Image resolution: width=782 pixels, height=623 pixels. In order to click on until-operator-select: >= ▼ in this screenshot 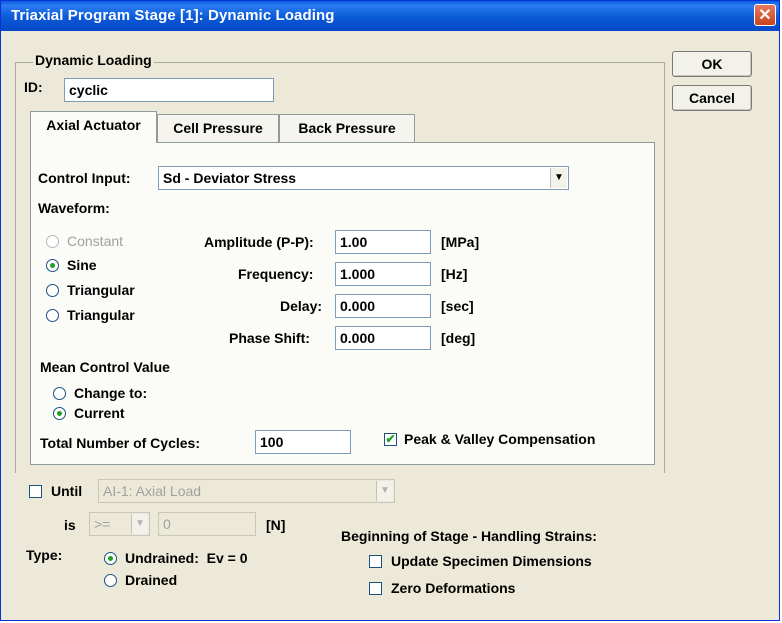, I will do `click(119, 524)`.